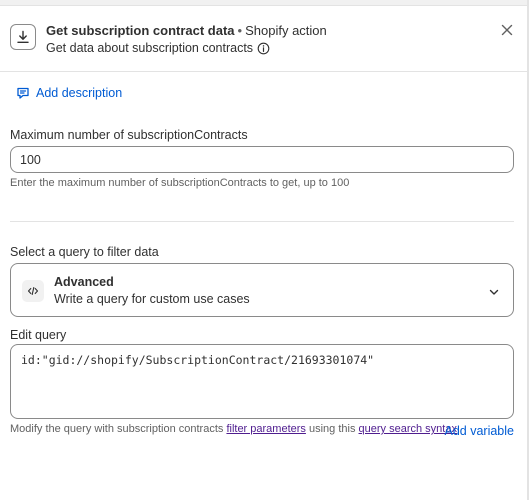 The width and height of the screenshot is (529, 500). Describe the element at coordinates (33, 291) in the screenshot. I see `code-icon` at that location.